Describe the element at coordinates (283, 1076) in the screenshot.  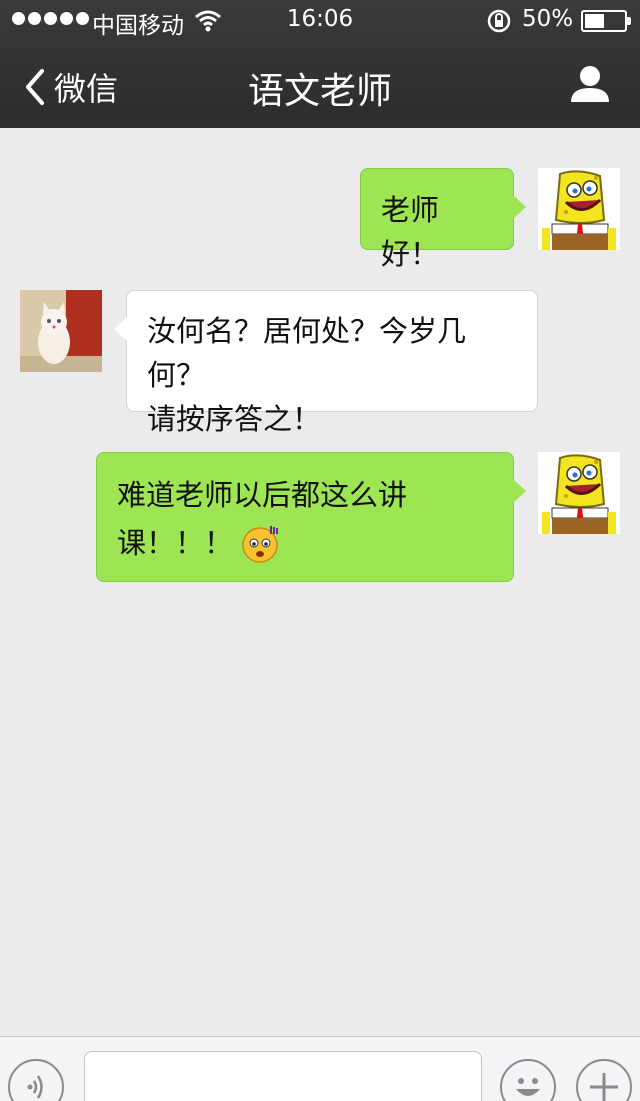
I see `message-input` at that location.